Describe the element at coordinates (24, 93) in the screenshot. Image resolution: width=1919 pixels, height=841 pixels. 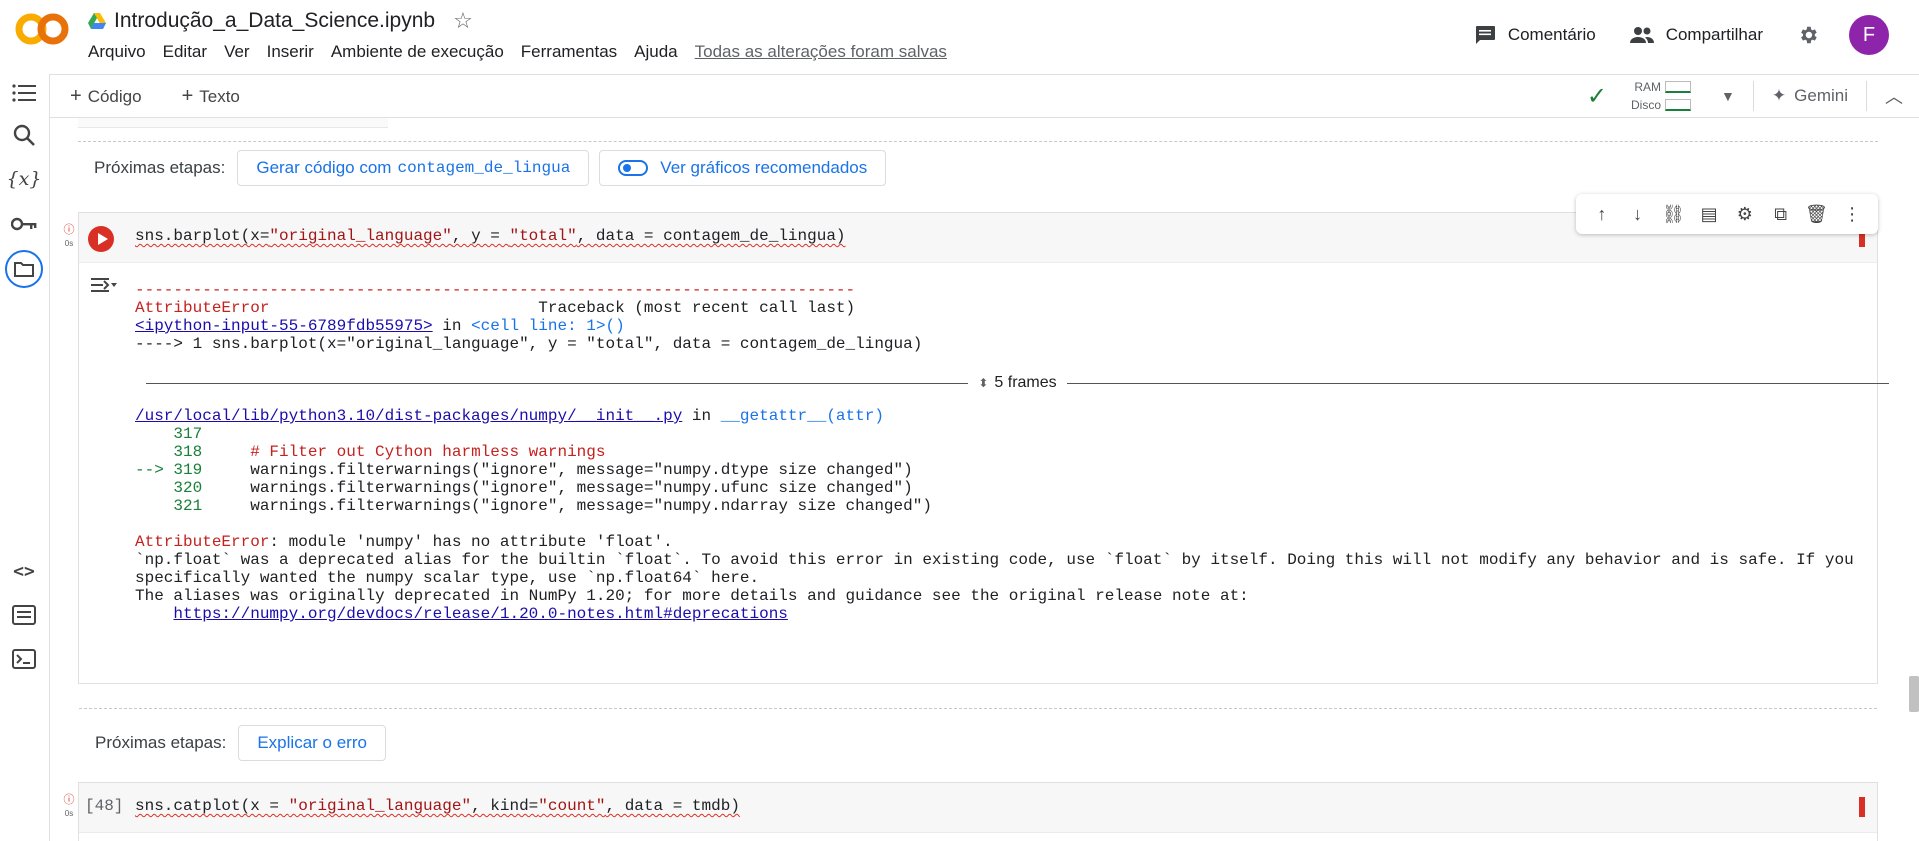
I see `toc-icon` at that location.